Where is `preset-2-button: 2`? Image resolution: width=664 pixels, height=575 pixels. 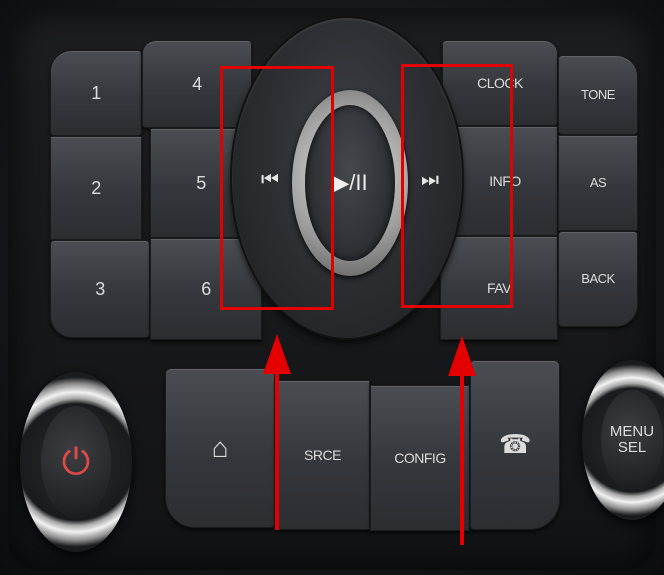 preset-2-button: 2 is located at coordinates (96, 188).